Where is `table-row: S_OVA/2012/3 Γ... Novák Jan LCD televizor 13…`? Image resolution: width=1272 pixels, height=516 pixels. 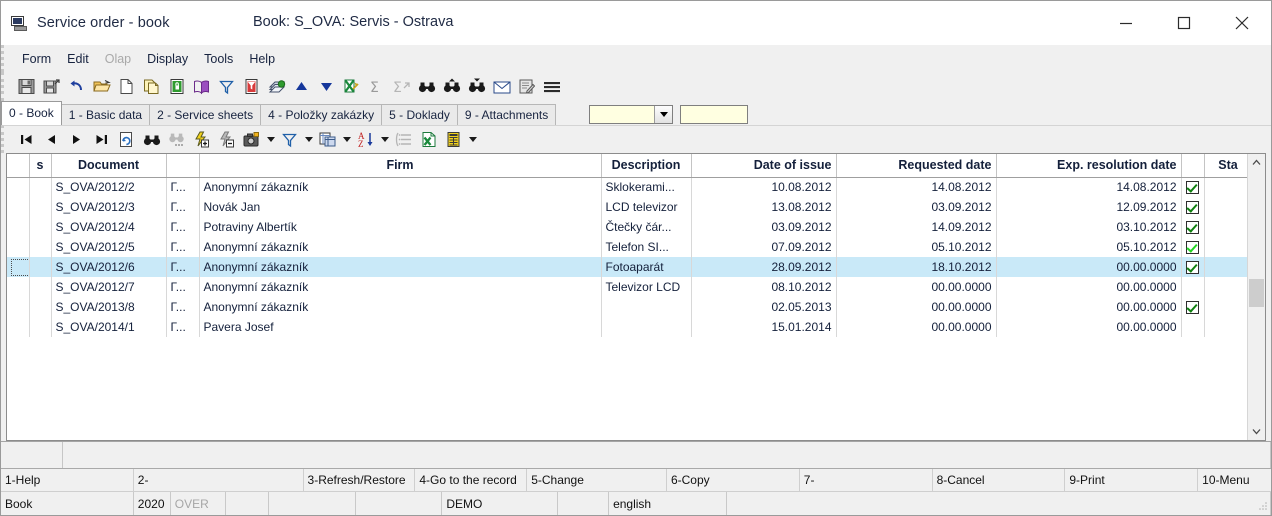
table-row: S_OVA/2012/3 Γ... Novák Jan LCD televizor 13… is located at coordinates (627, 207).